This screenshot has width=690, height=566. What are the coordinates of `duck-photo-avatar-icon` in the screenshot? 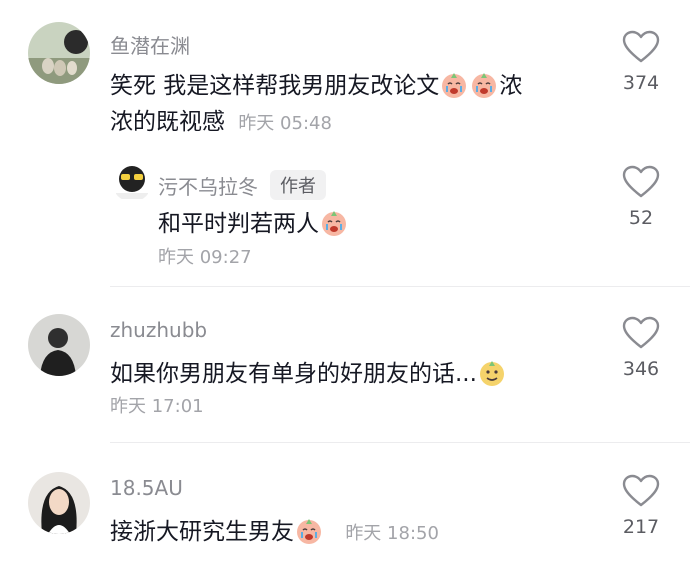 It's located at (59, 53).